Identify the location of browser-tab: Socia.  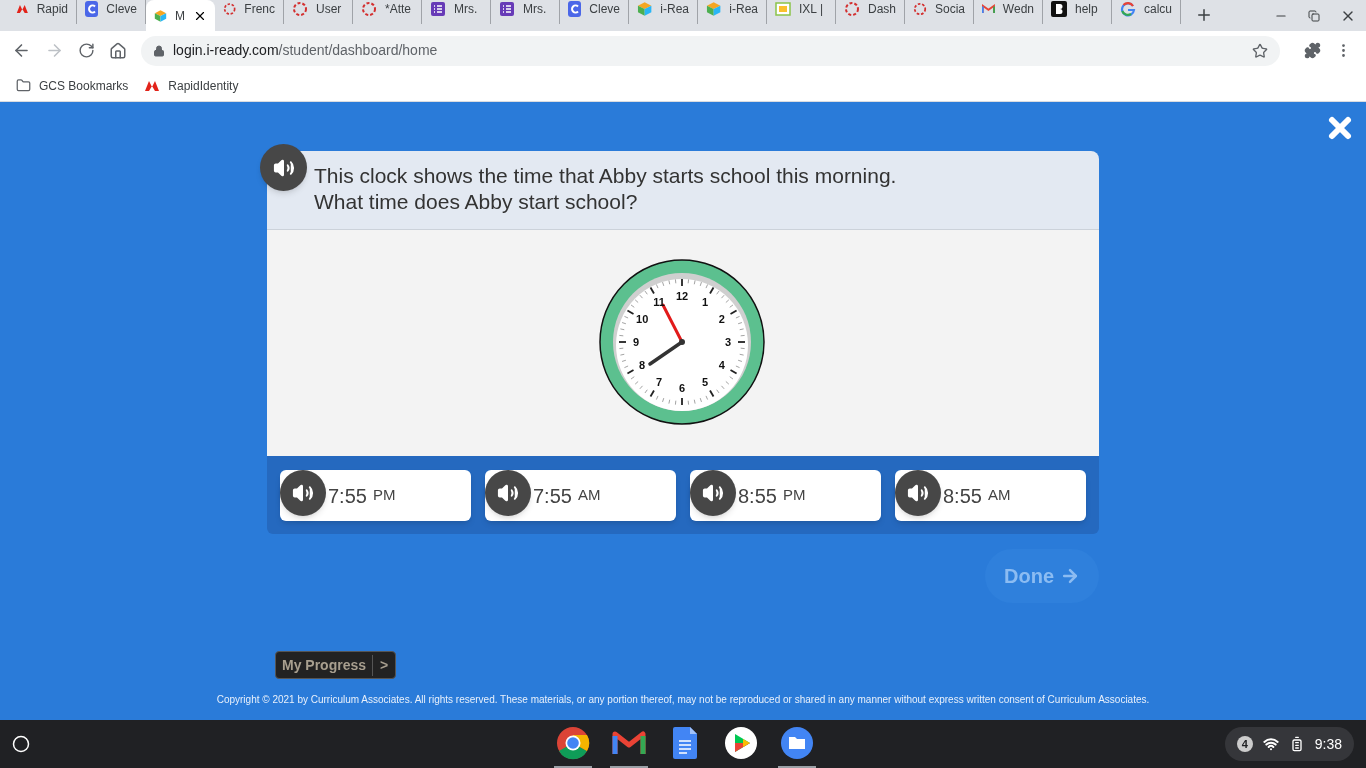
(939, 12).